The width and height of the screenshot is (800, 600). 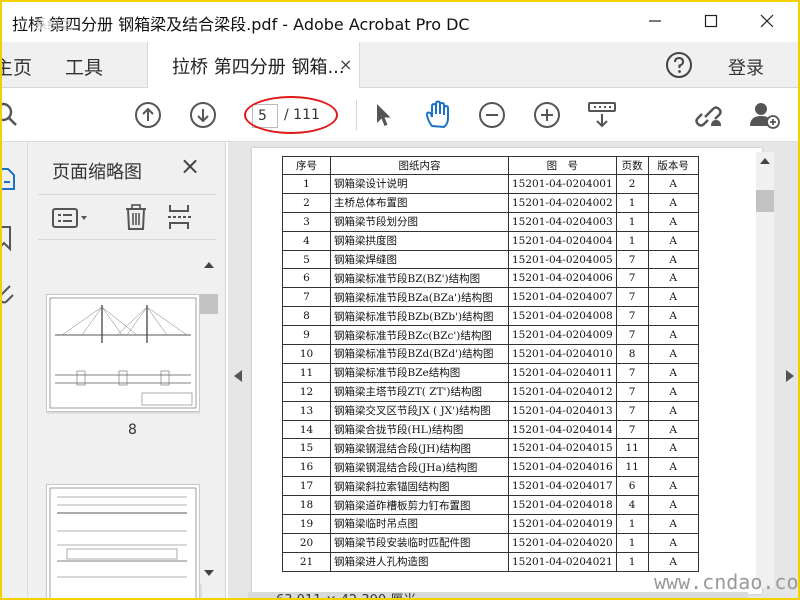 I want to click on row-number: 19, so click(x=306, y=524).